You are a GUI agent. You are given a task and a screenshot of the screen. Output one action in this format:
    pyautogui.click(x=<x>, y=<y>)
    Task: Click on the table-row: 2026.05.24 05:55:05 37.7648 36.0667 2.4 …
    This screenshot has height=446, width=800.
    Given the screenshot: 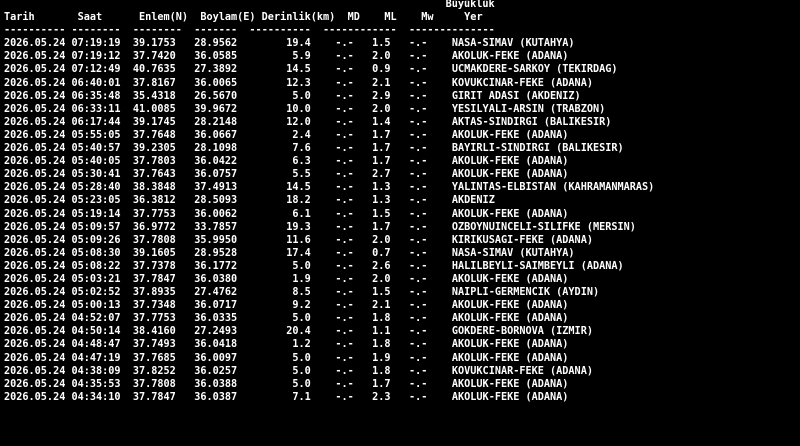 What is the action you would take?
    pyautogui.click(x=329, y=135)
    